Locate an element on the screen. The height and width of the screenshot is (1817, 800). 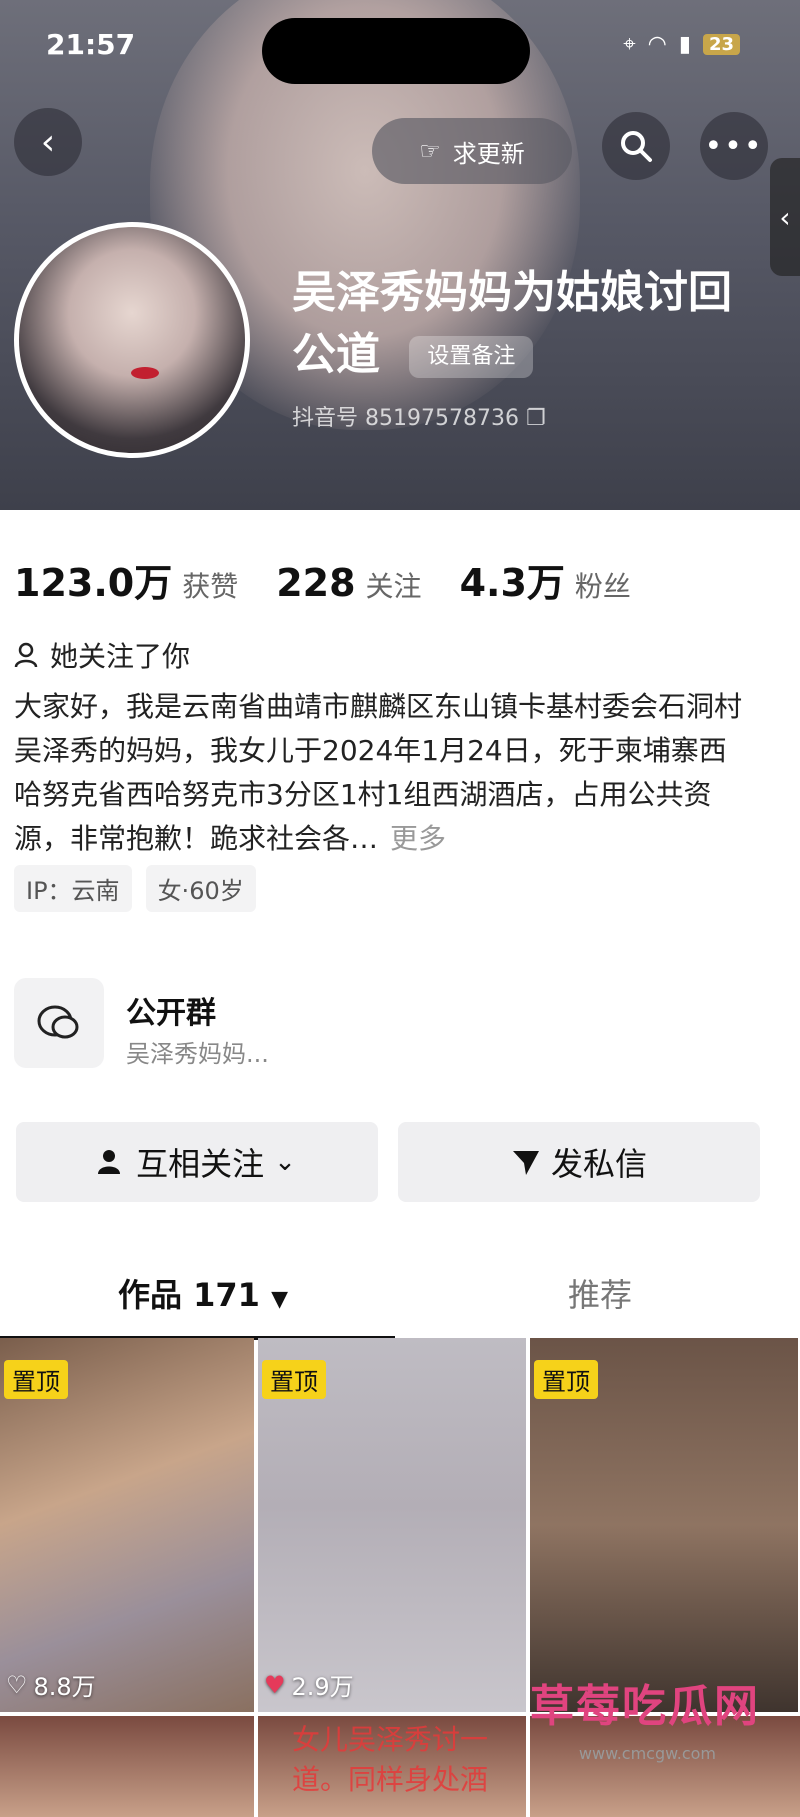
profile-name-block: 吴泽秀妈妈为姑娘讨回公道 设置备注 is located at coordinates (532, 324).